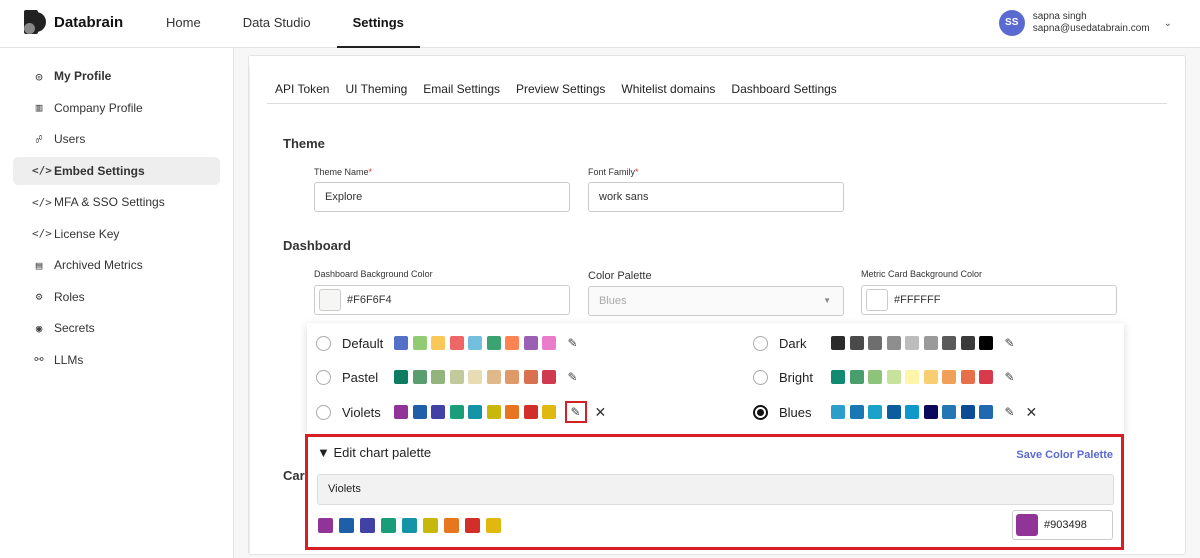  I want to click on nav-settings: Settings, so click(378, 24).